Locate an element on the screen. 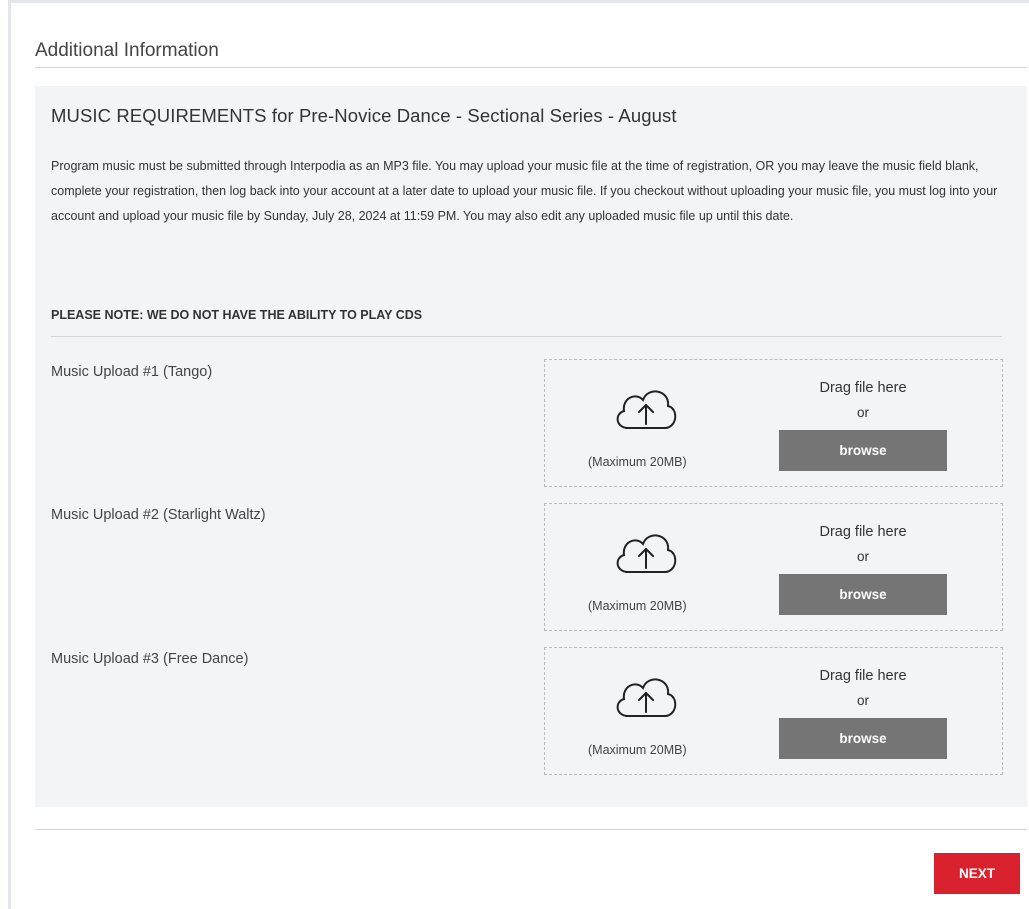 This screenshot has width=1029, height=909. browse-button-tango: browse is located at coordinates (863, 450).